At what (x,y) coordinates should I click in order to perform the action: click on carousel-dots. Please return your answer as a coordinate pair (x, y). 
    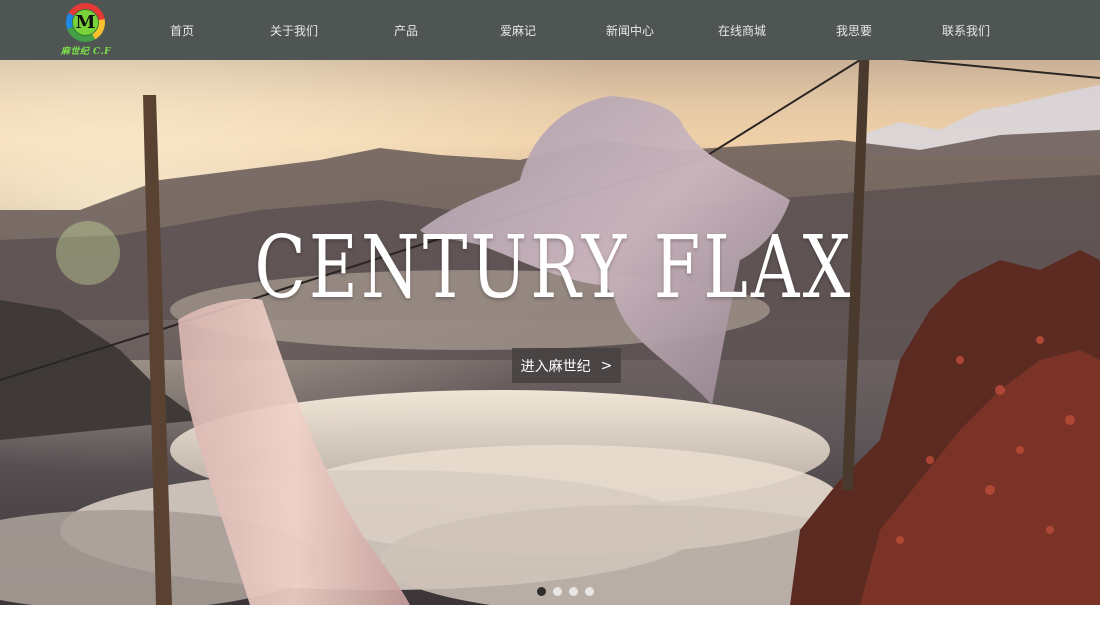
    Looking at the image, I should click on (565, 591).